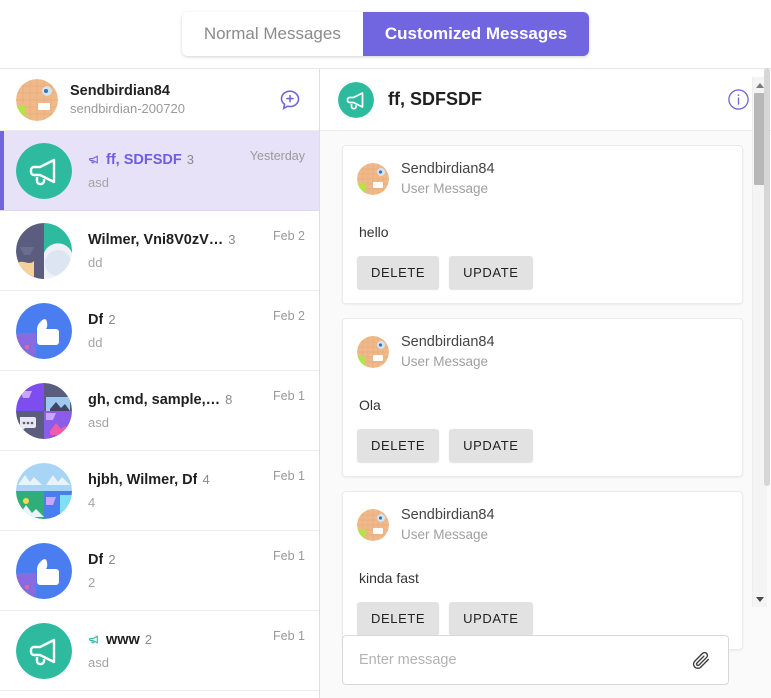  I want to click on channel-member-count: 8, so click(229, 399).